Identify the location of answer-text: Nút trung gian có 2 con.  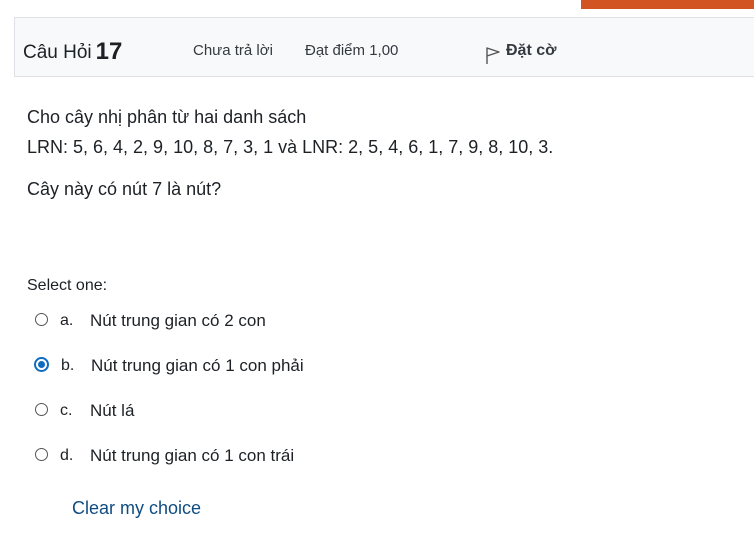
(178, 320).